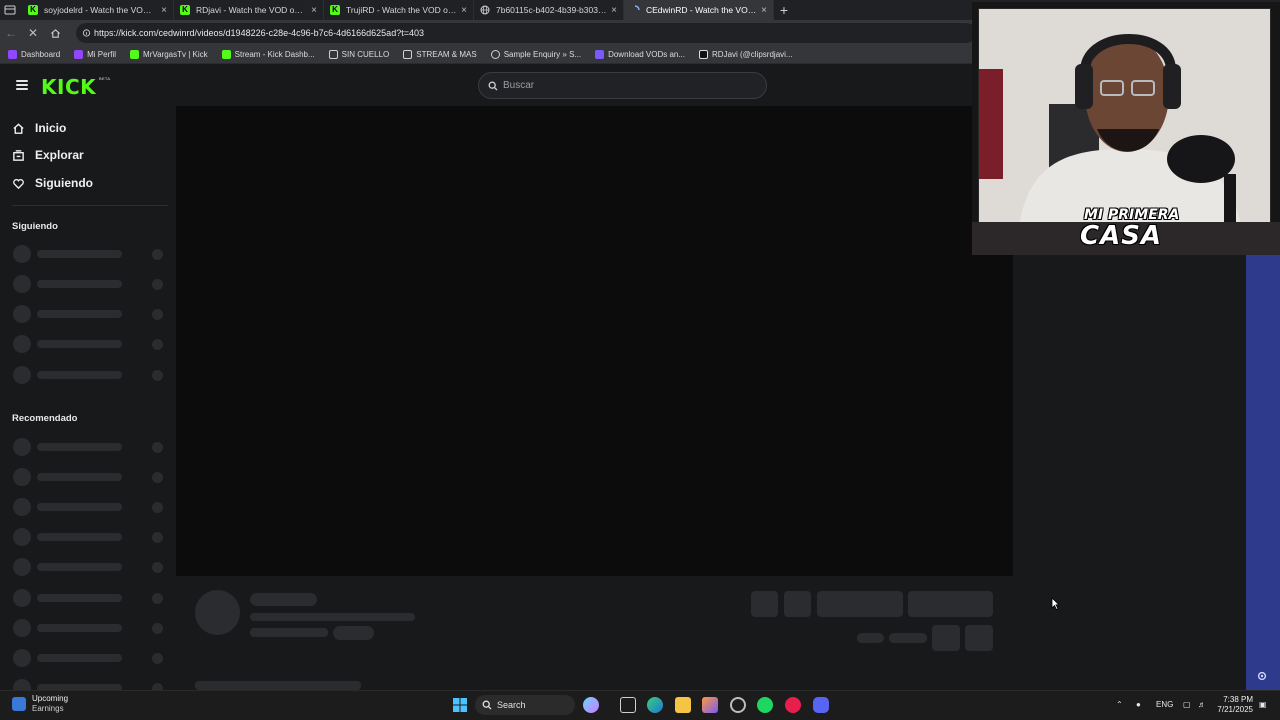 This screenshot has height=720, width=1280. What do you see at coordinates (18, 128) in the screenshot?
I see `home-icon` at bounding box center [18, 128].